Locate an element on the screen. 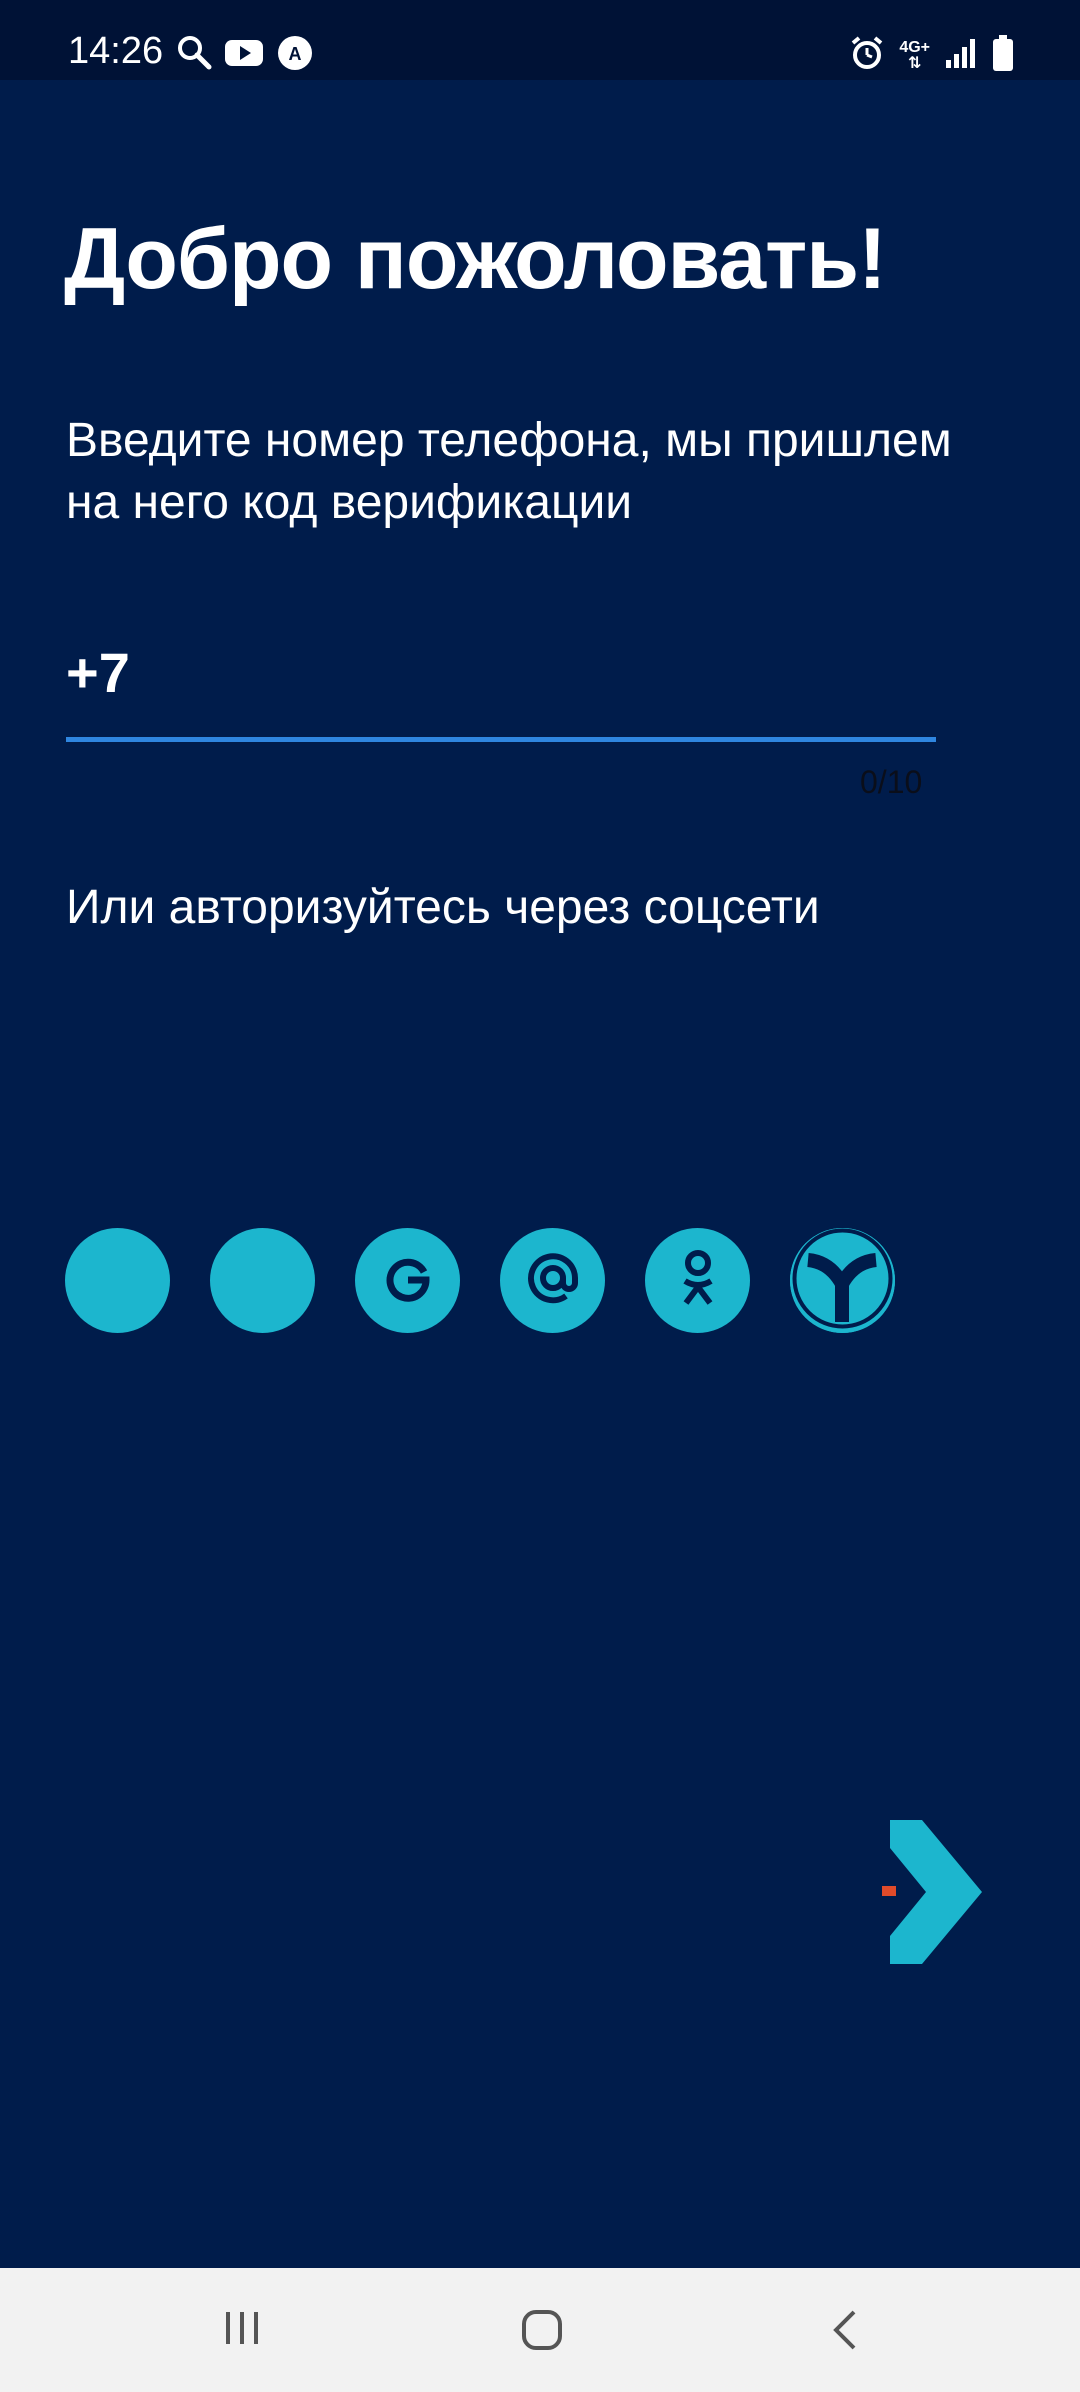 This screenshot has height=2392, width=1080. system-nav-bar is located at coordinates (540, 2330).